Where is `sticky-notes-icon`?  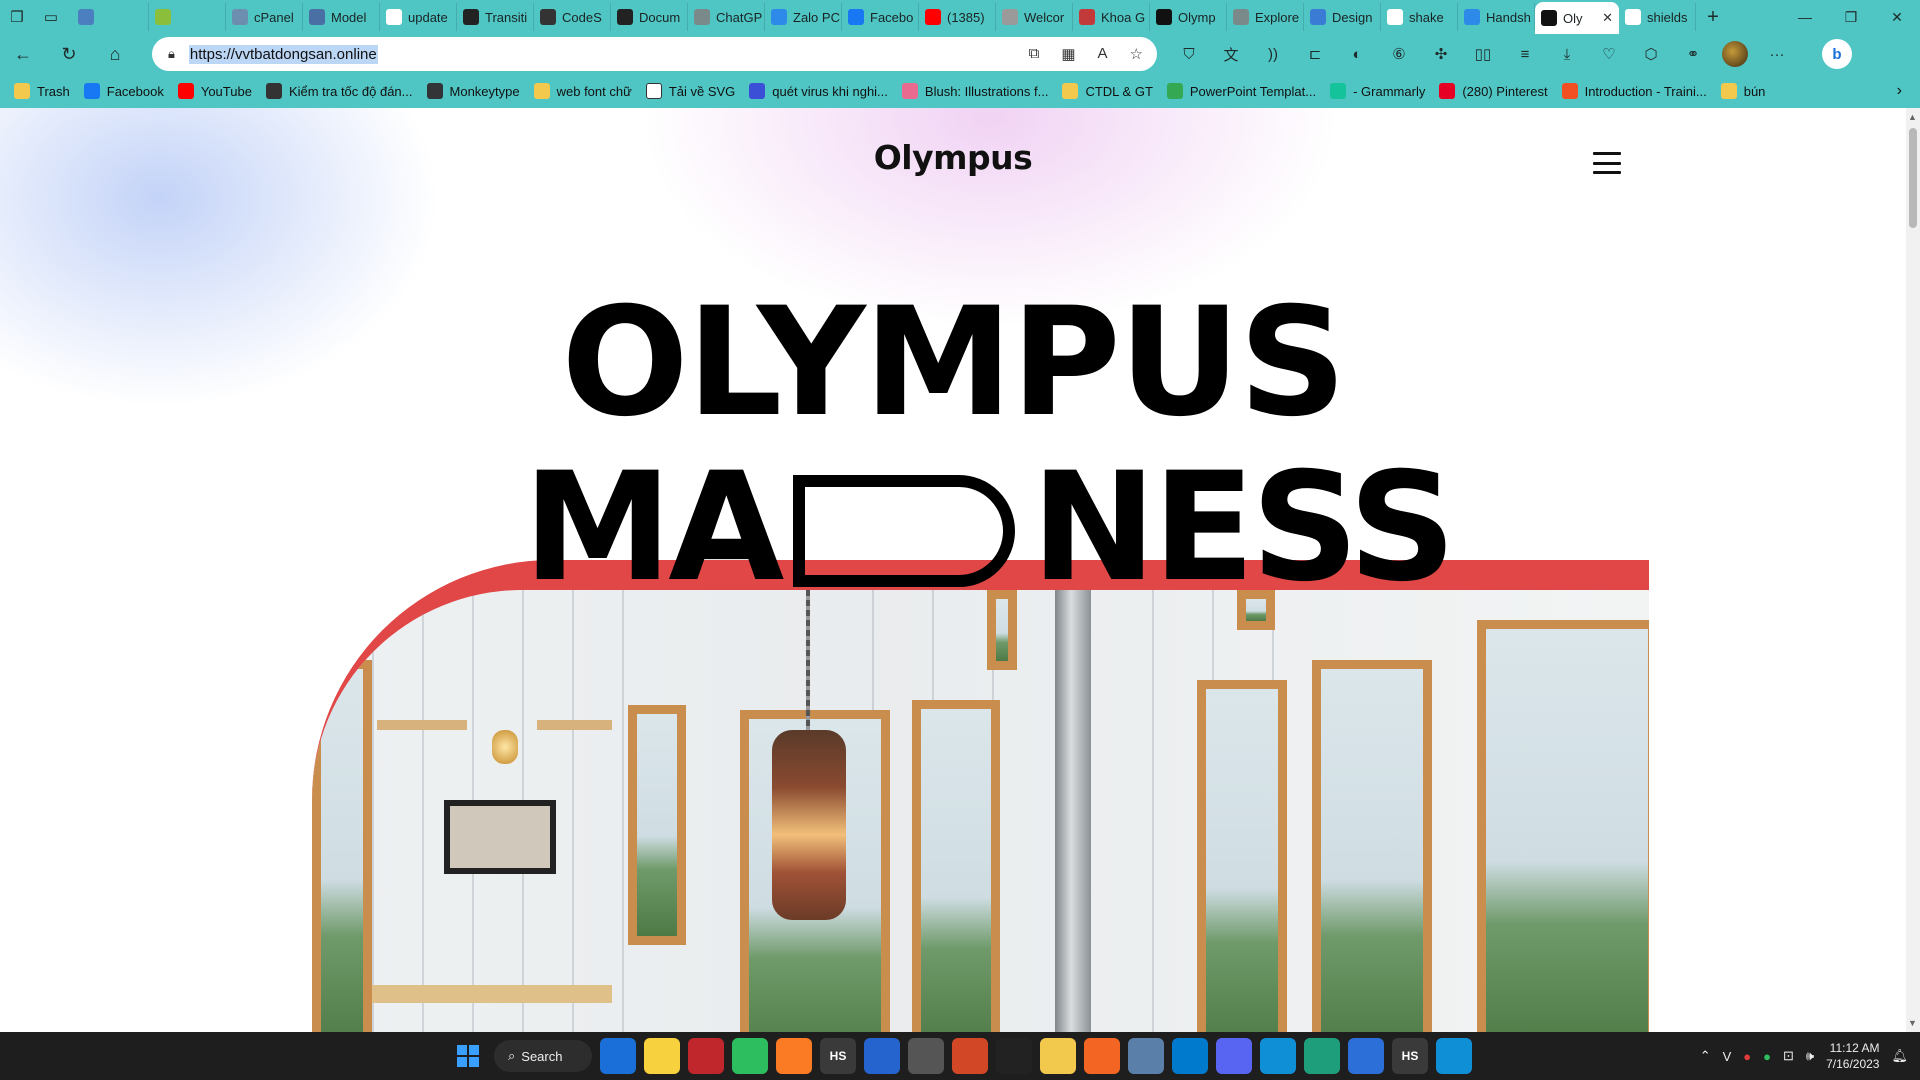 sticky-notes-icon is located at coordinates (662, 1056).